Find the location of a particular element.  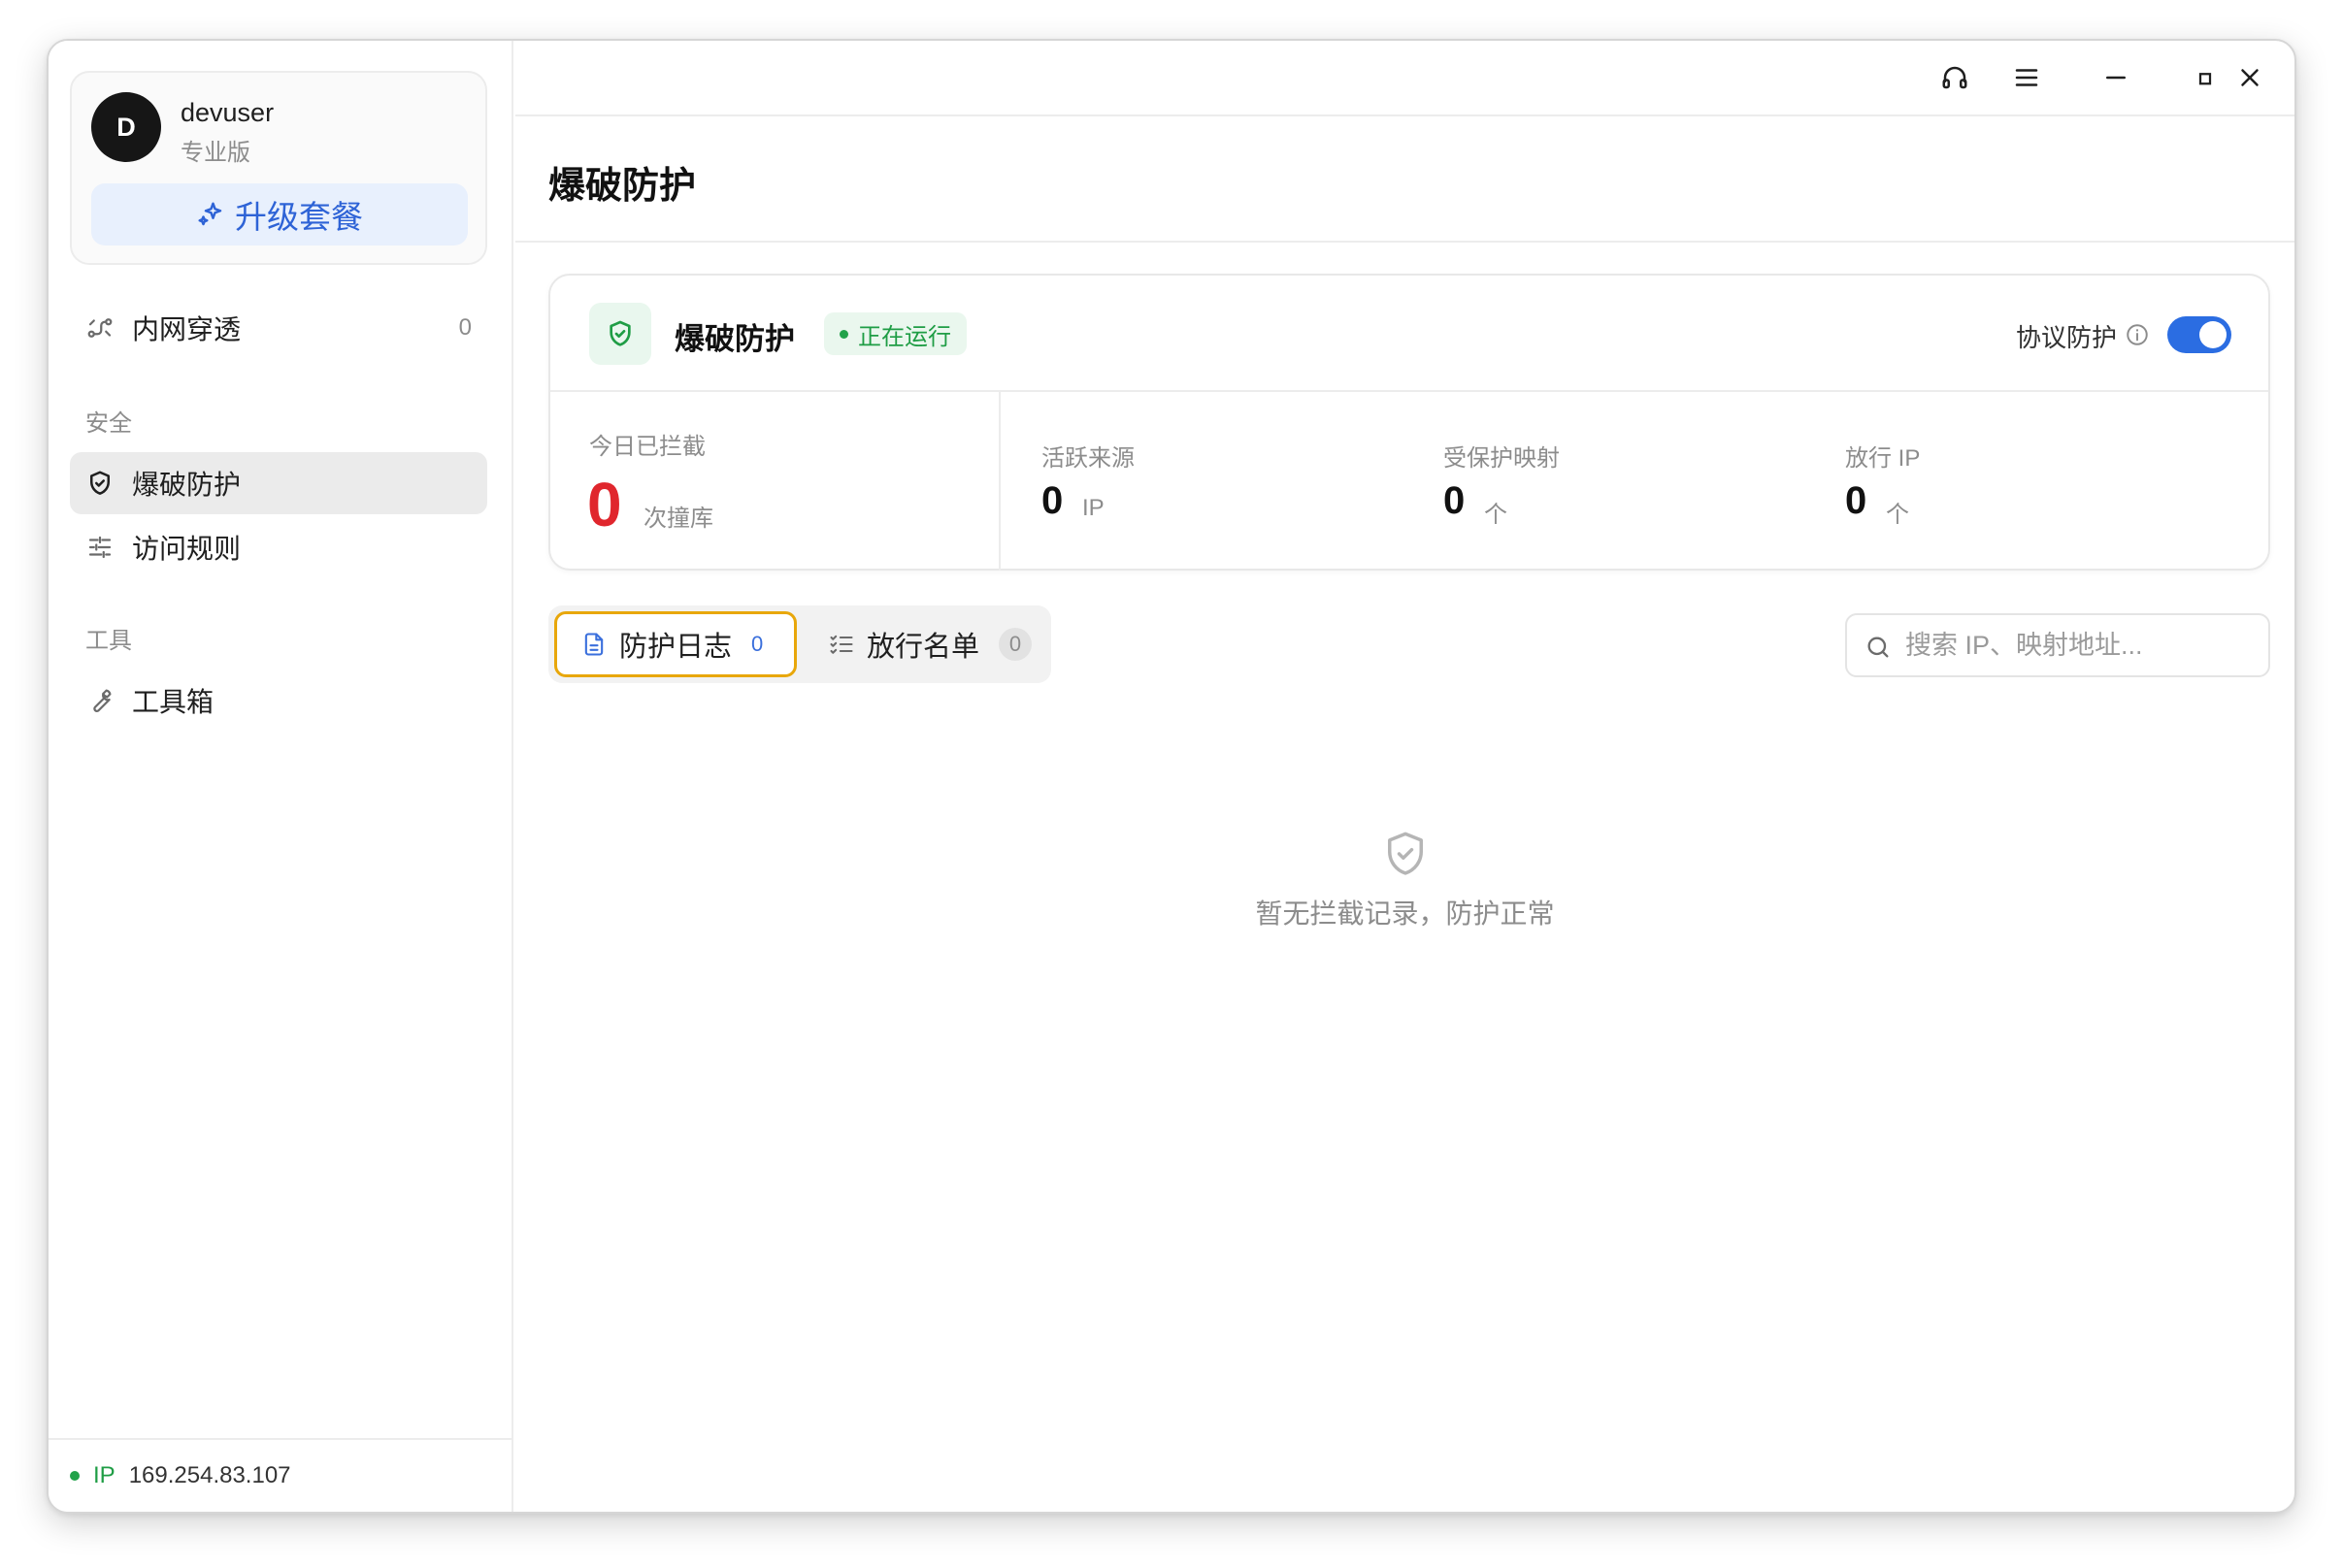

minimize-button is located at coordinates (2115, 77).